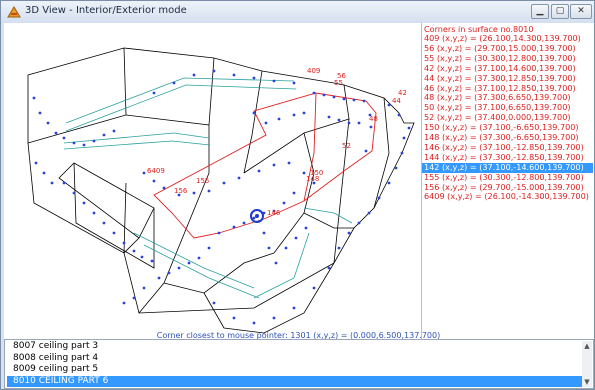 Image resolution: width=595 pixels, height=390 pixels. Describe the element at coordinates (587, 382) in the screenshot. I see `scroll-down-arrow-icon: ▼` at that location.